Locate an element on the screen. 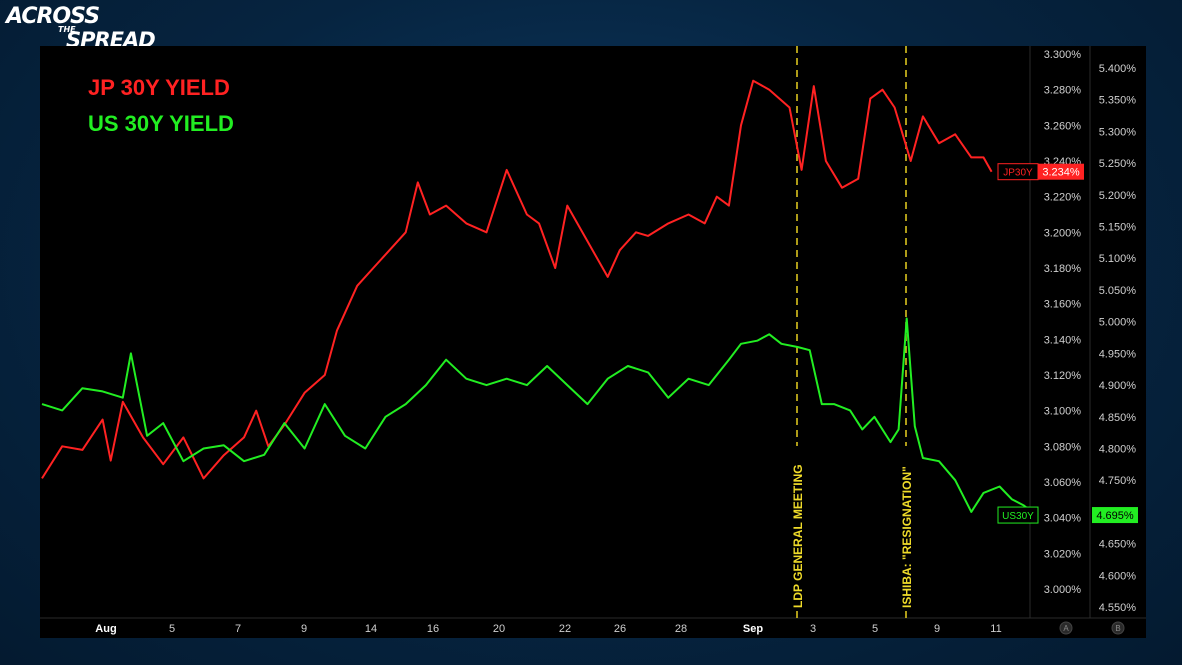 This screenshot has height=665, width=1182. legend-entry: JP 30Y YIELD is located at coordinates (159, 87).